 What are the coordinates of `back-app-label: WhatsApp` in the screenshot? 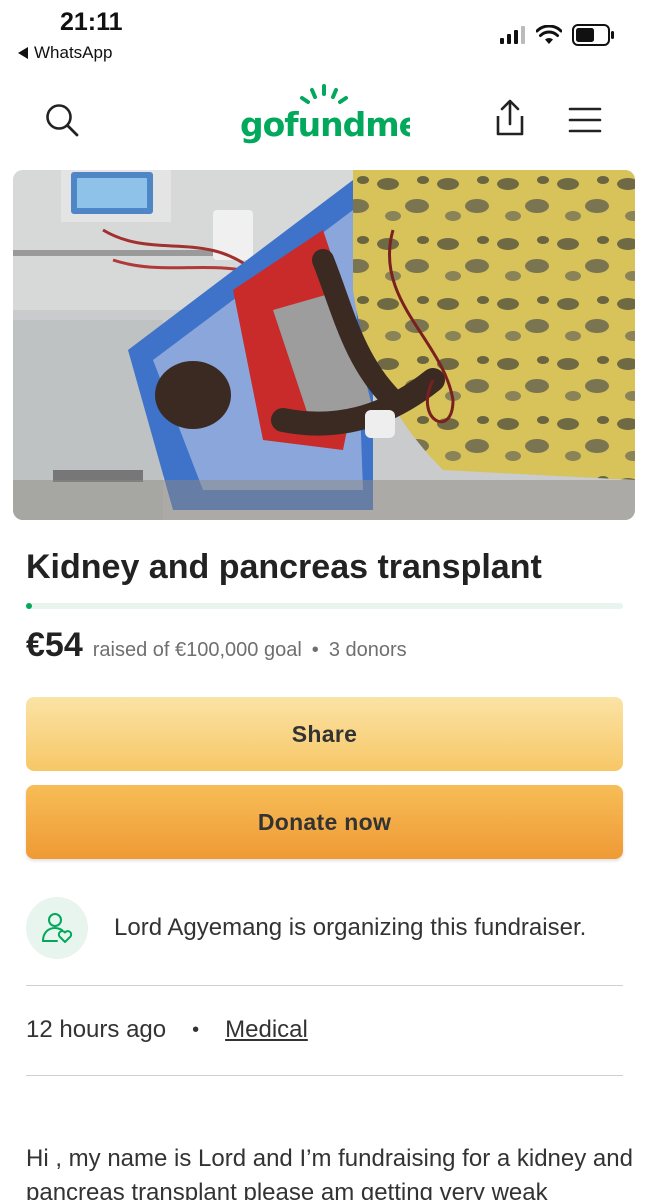 It's located at (73, 52).